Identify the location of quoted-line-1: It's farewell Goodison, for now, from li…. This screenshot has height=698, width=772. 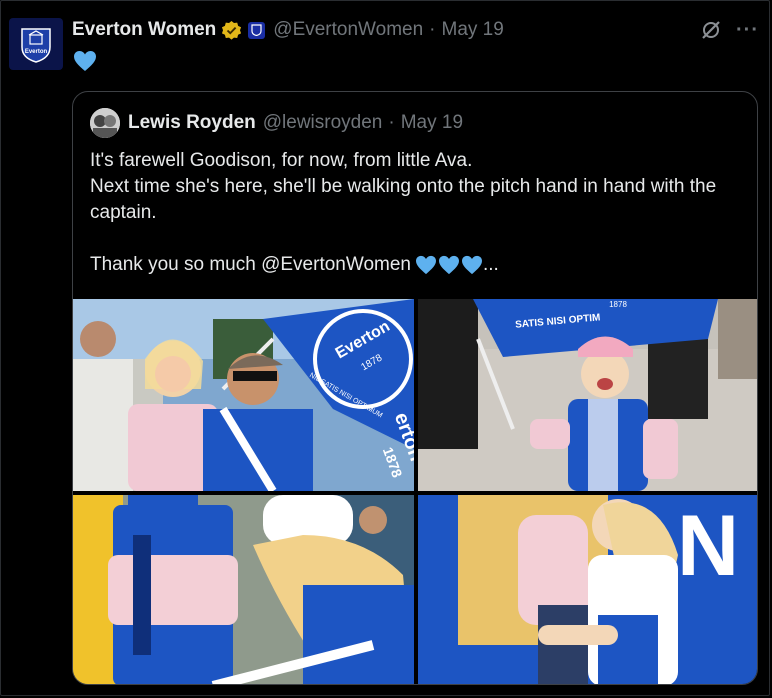
(281, 160).